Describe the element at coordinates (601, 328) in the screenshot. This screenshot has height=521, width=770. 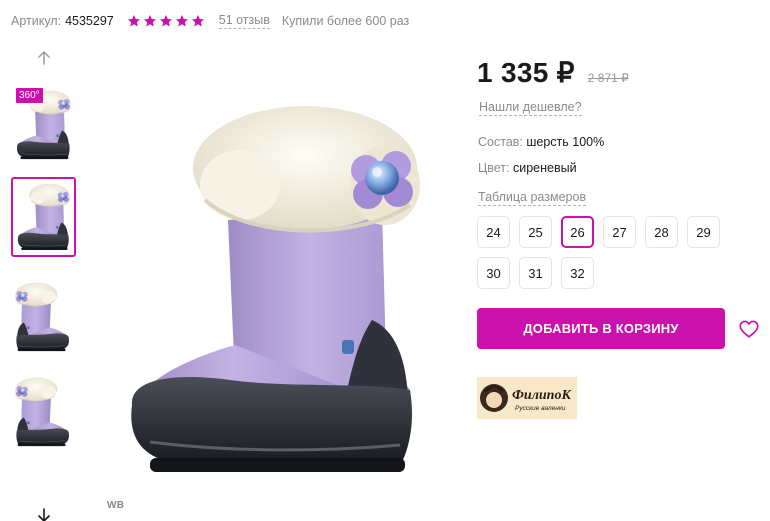
I see `add-to-cart-button: ДОБАВИТЬ В КОРЗИНУ` at that location.